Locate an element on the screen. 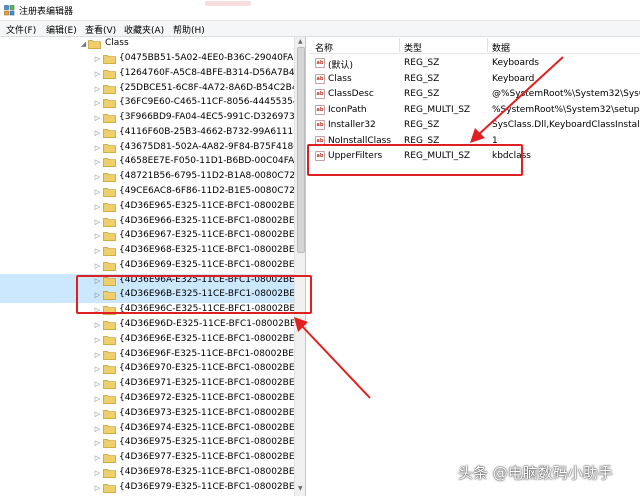 Image resolution: width=640 pixels, height=496 pixels. tree-item: ▷ {4658EE7E-F050-11D1-B6BD-00C04FA37 is located at coordinates (152, 162).